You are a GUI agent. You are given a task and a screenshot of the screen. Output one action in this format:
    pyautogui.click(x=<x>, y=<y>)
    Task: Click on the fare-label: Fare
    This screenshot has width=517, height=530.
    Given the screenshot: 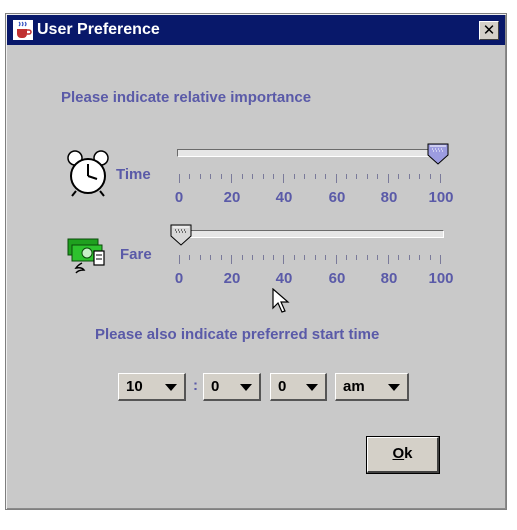 What is the action you would take?
    pyautogui.click(x=136, y=254)
    